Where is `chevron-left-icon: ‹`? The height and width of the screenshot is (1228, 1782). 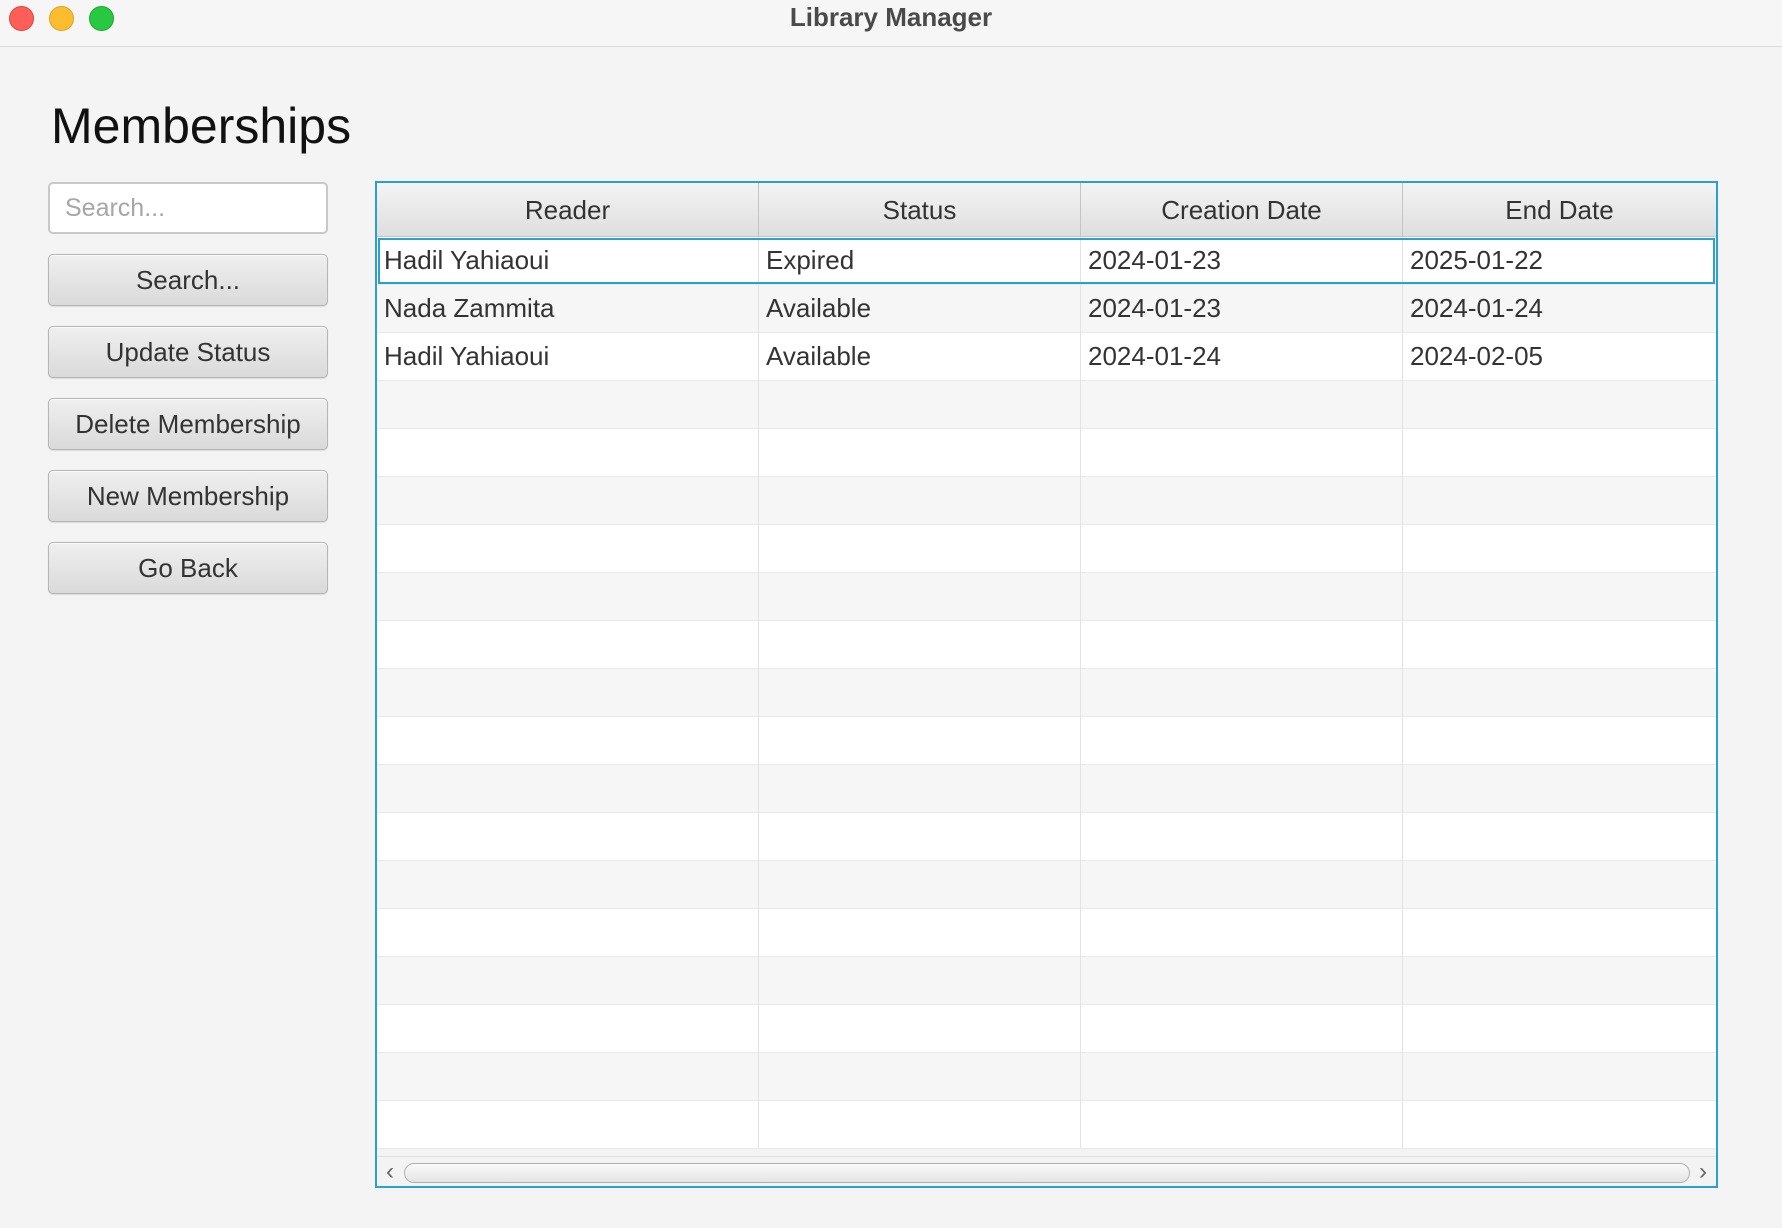
chevron-left-icon: ‹ is located at coordinates (390, 1172).